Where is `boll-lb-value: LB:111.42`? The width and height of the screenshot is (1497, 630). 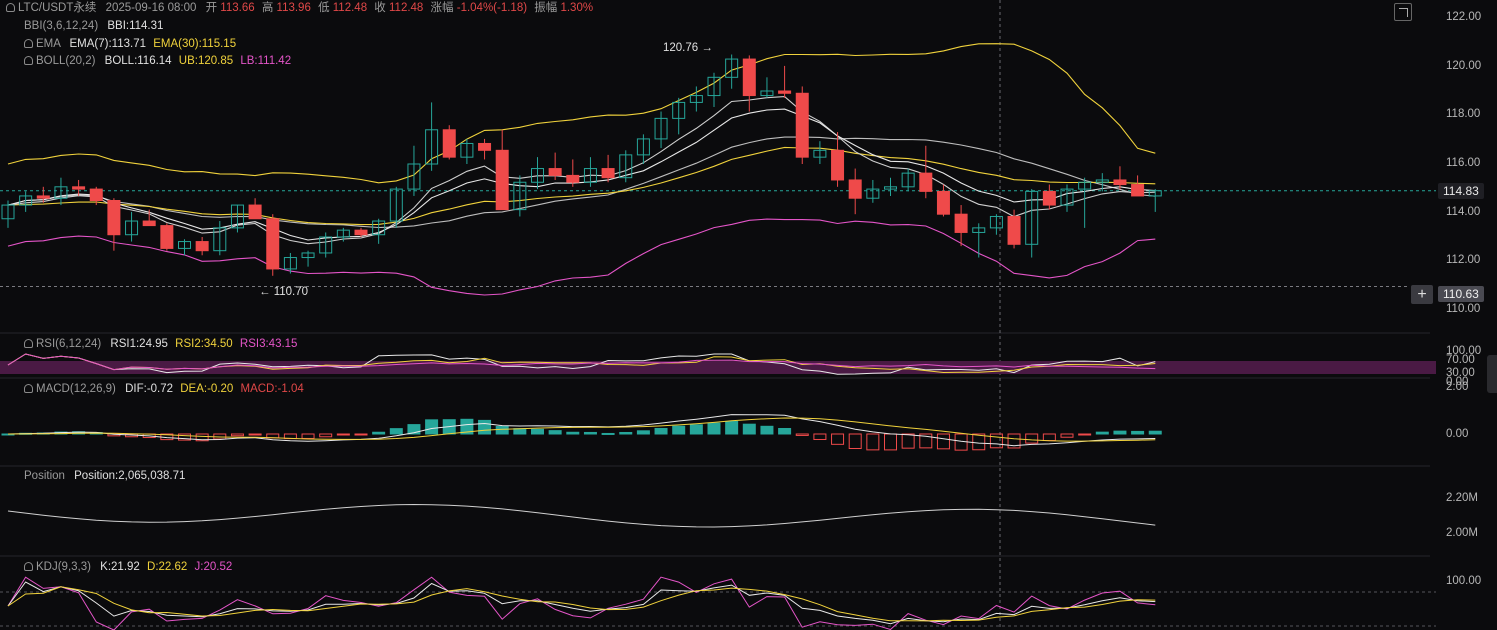 boll-lb-value: LB:111.42 is located at coordinates (266, 61).